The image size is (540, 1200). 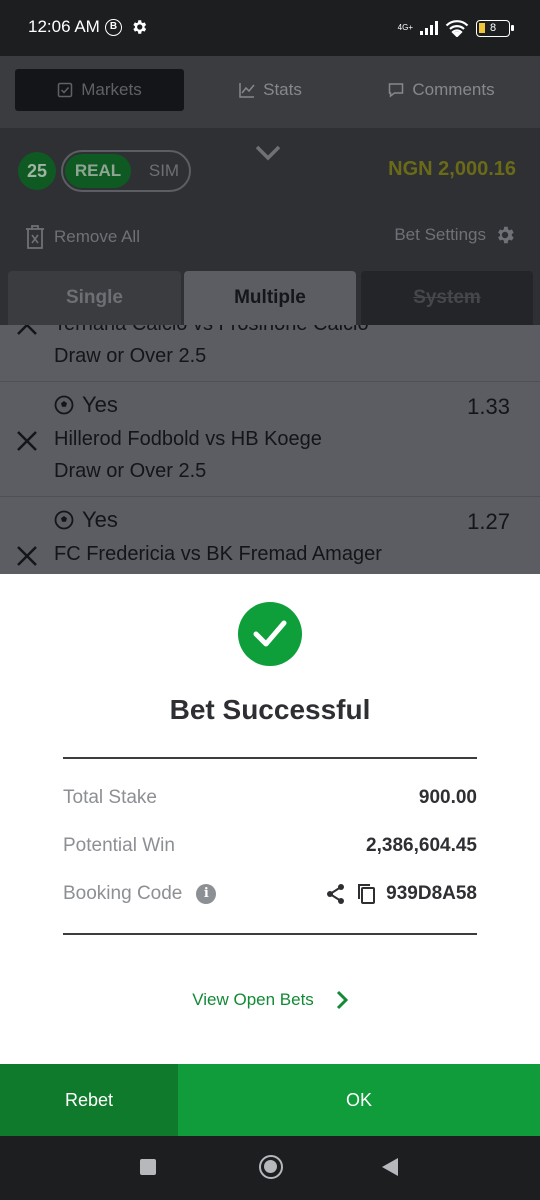 I want to click on share-icon, so click(x=336, y=894).